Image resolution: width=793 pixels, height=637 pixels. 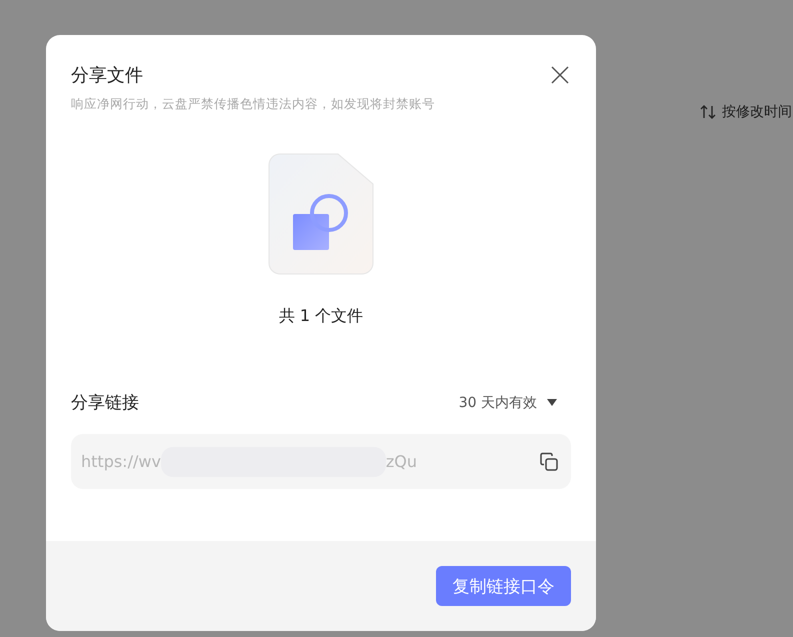 I want to click on link-text: https://wv, so click(x=121, y=461).